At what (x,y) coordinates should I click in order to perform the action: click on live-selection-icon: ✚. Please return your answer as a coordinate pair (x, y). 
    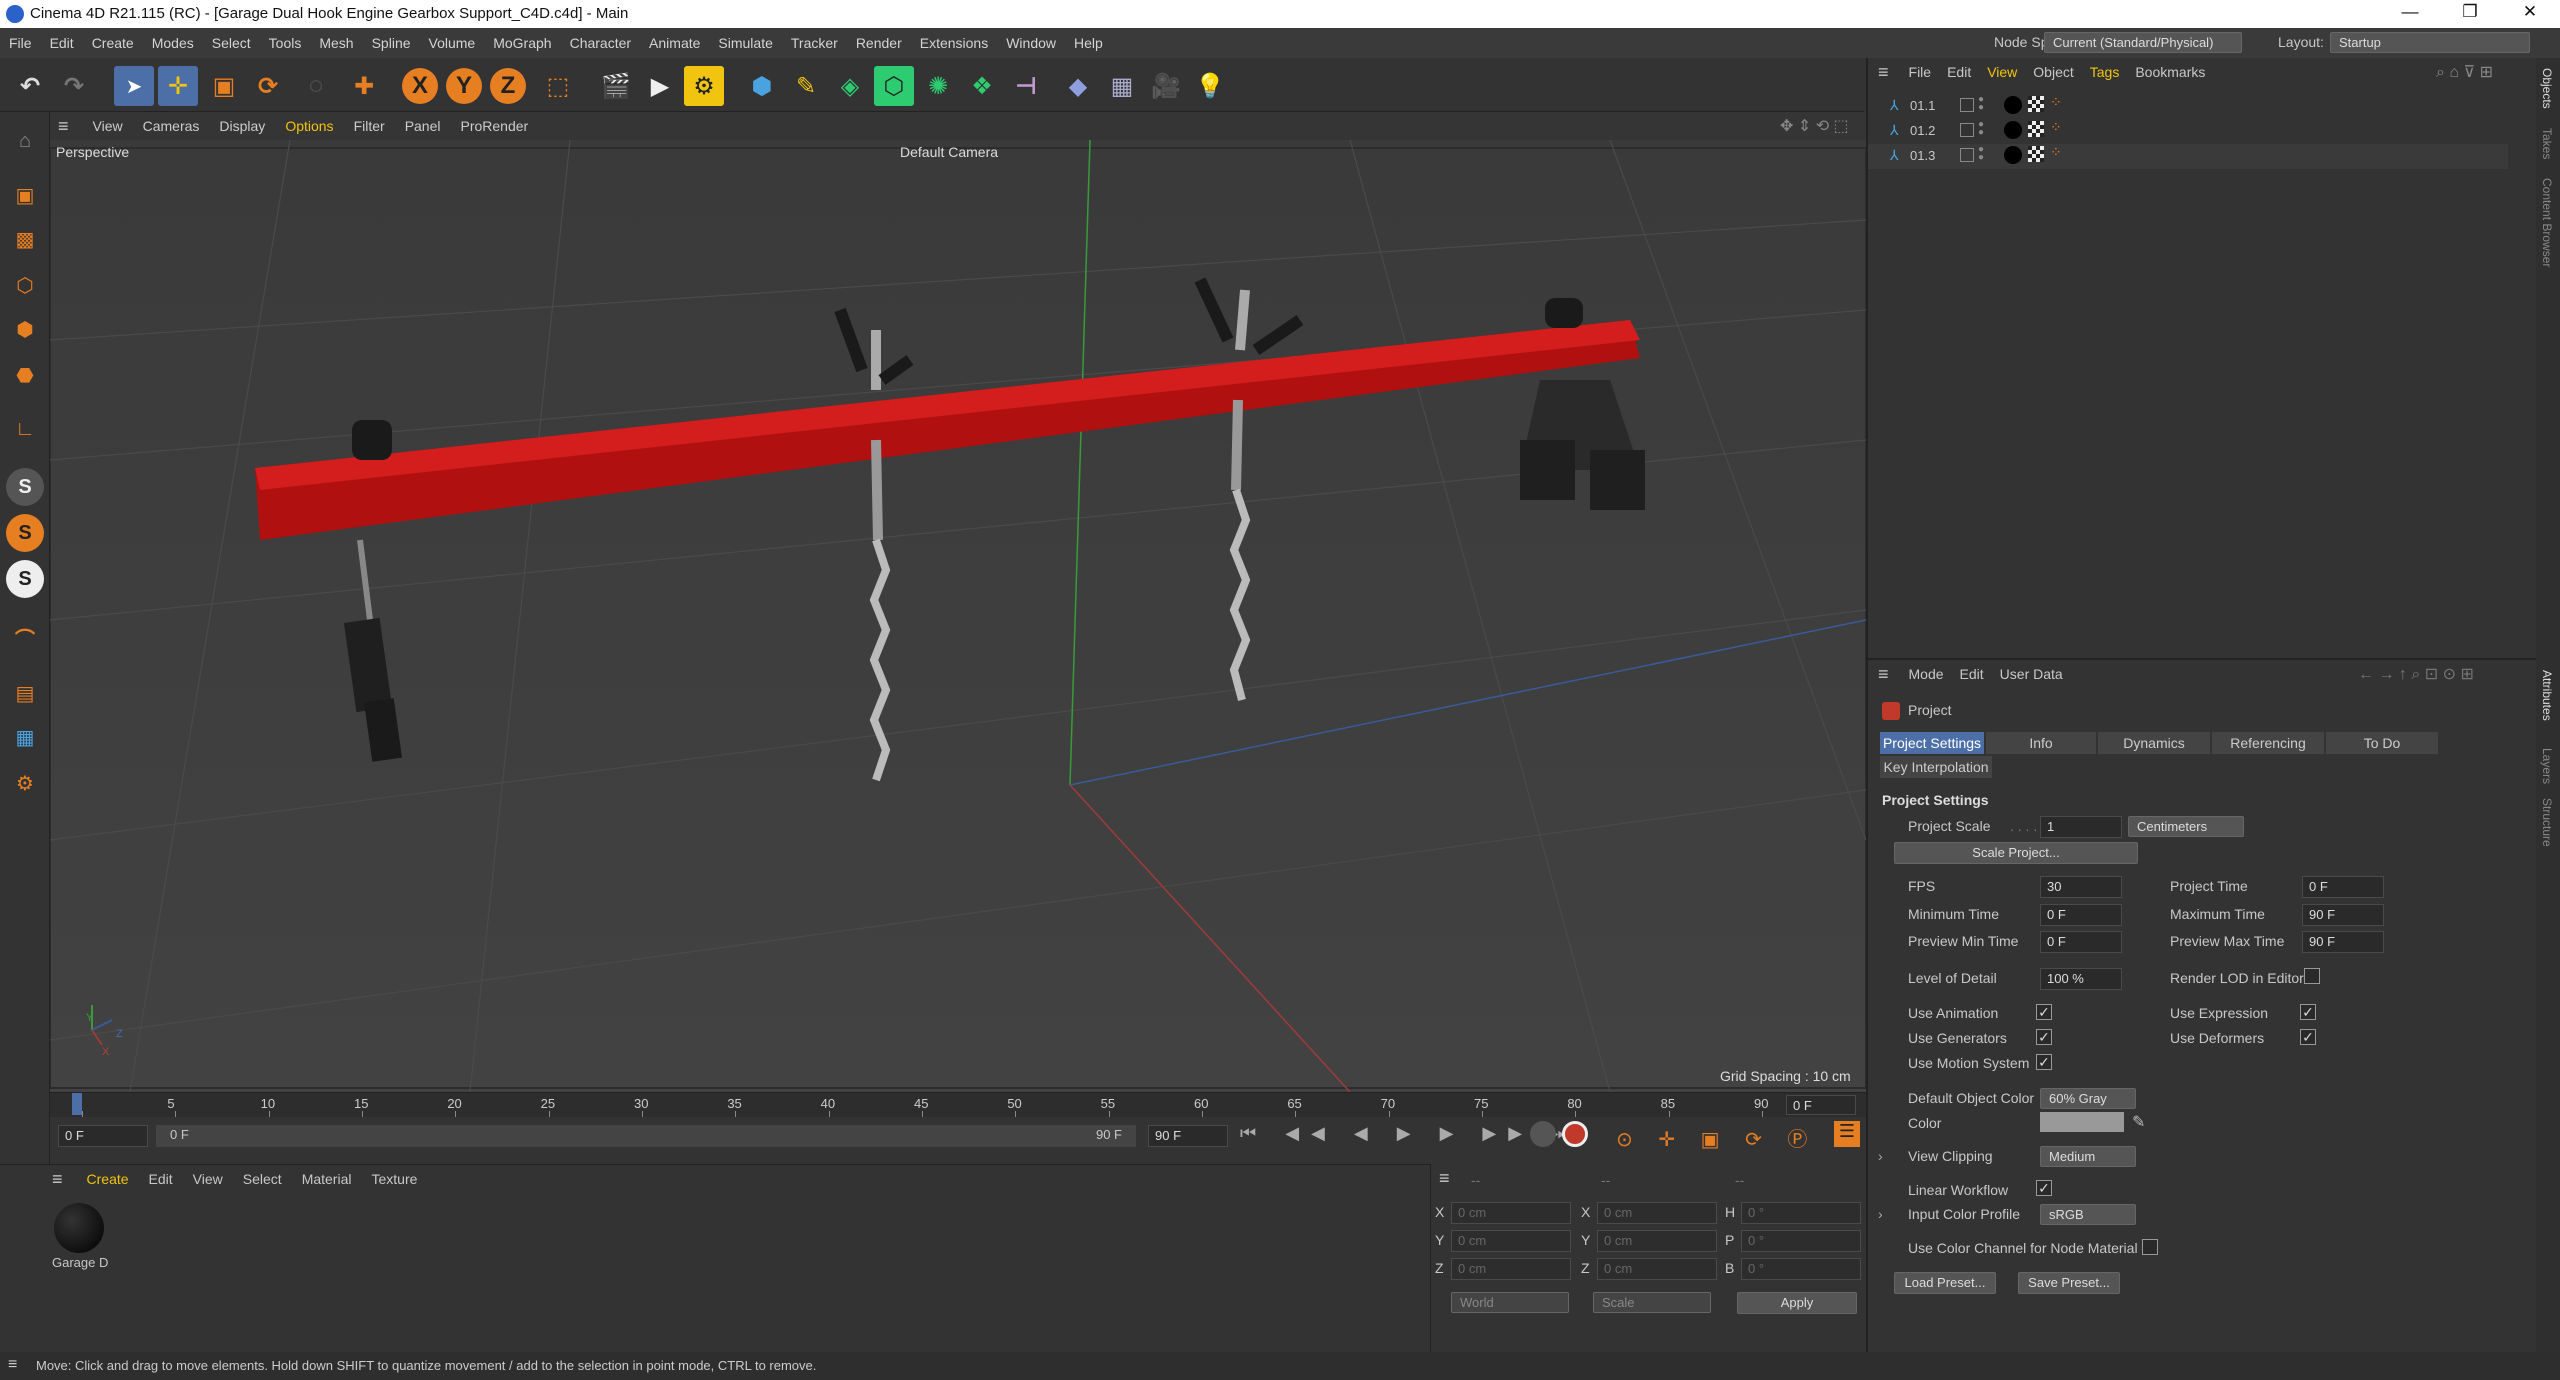
    Looking at the image, I should click on (364, 86).